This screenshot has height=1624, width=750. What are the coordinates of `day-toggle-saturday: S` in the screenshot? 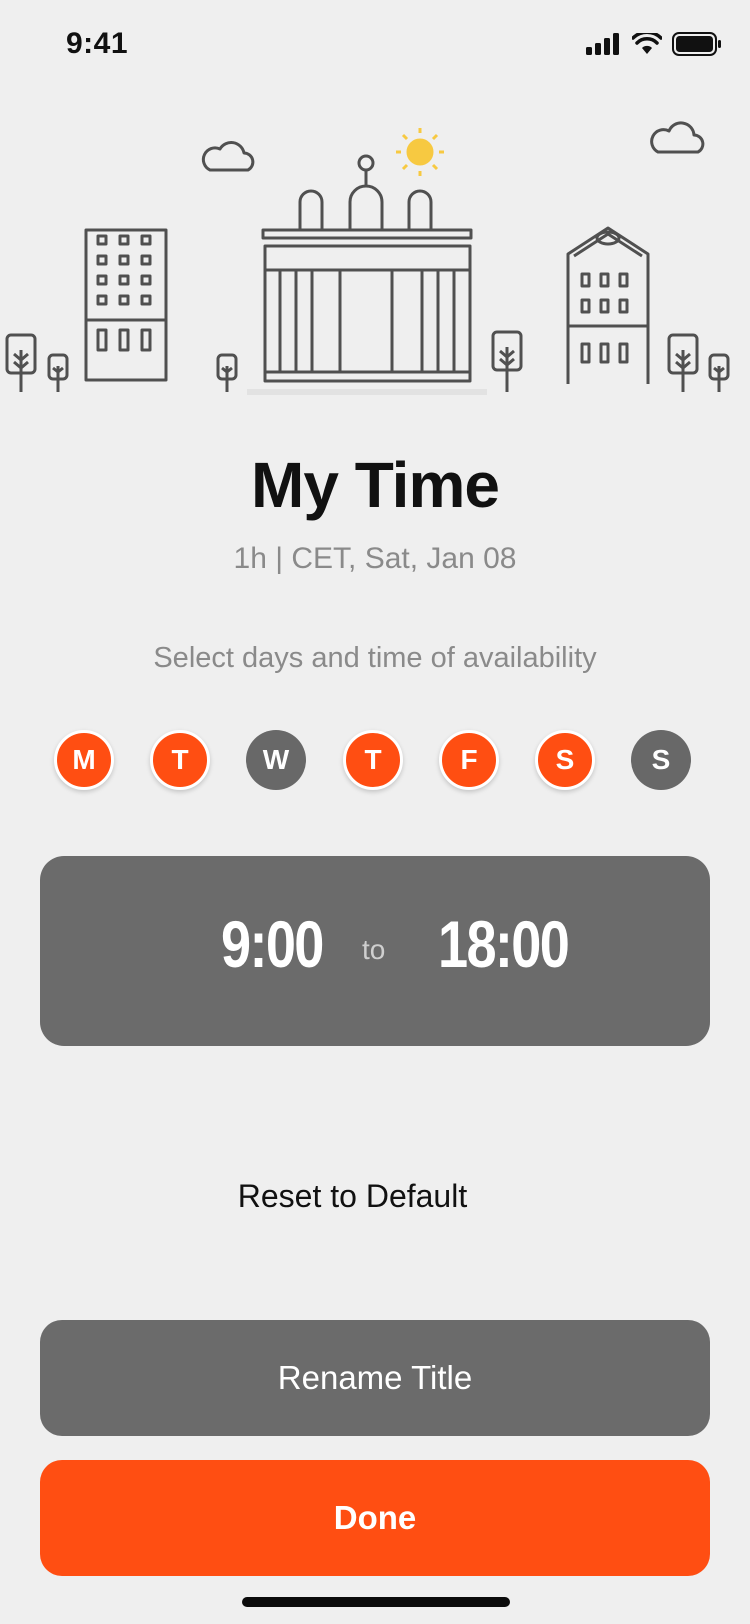 It's located at (565, 760).